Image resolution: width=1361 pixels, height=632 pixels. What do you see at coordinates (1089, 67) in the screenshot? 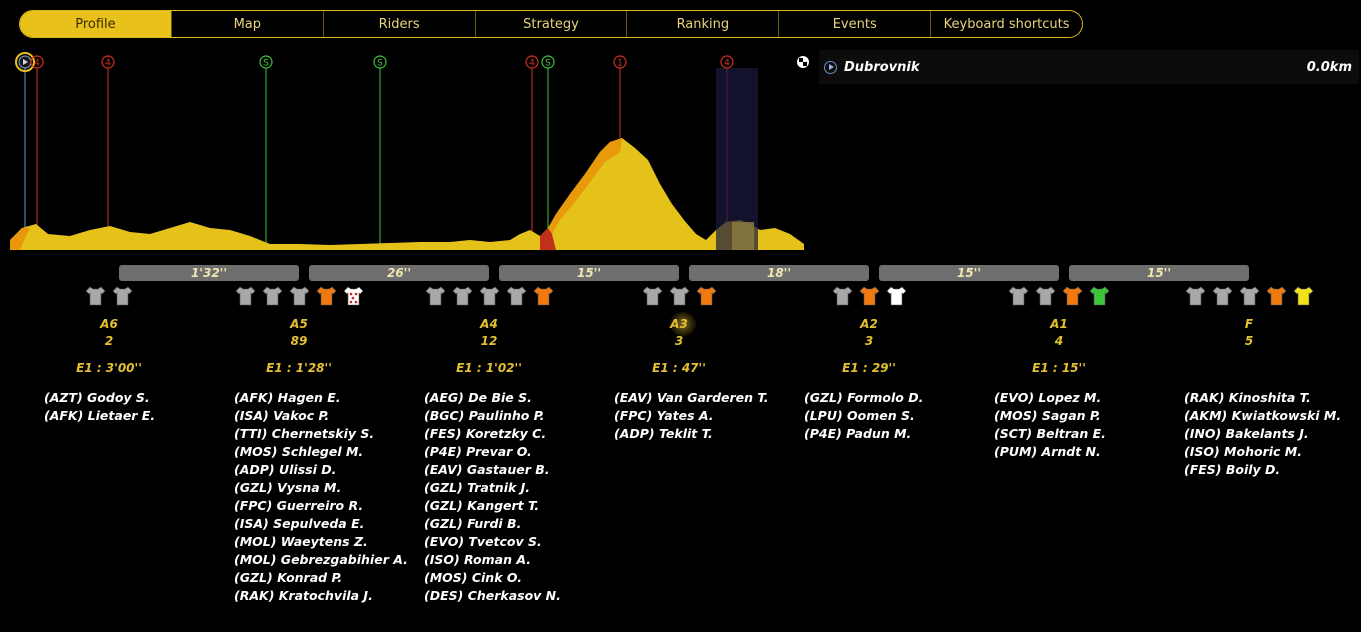
I see `location-bar: Dubrovnik 0.0km` at bounding box center [1089, 67].